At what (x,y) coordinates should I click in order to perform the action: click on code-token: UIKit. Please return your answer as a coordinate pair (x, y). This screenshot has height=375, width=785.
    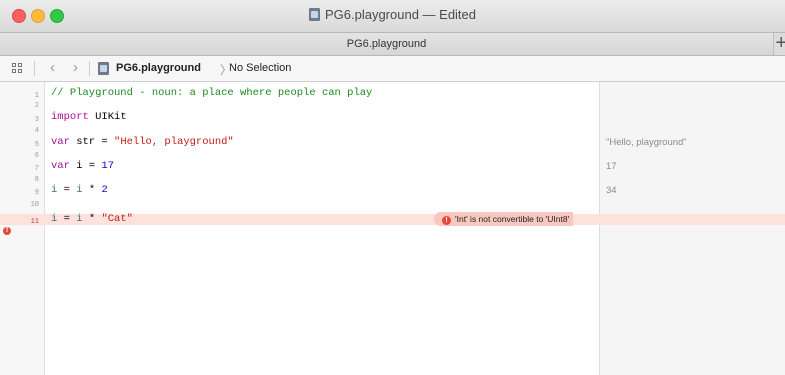
    Looking at the image, I should click on (107, 117).